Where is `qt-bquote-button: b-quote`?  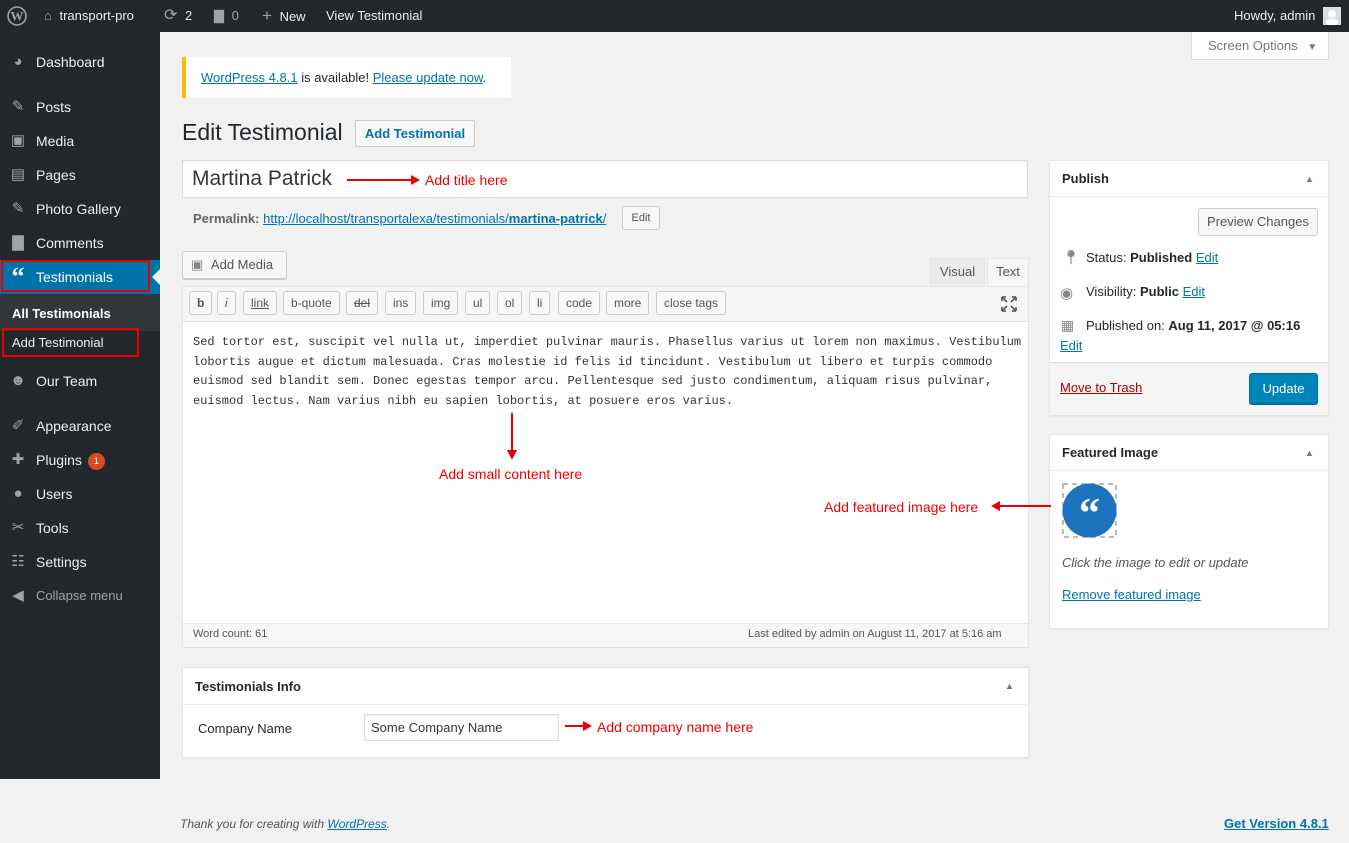
qt-bquote-button: b-quote is located at coordinates (311, 303).